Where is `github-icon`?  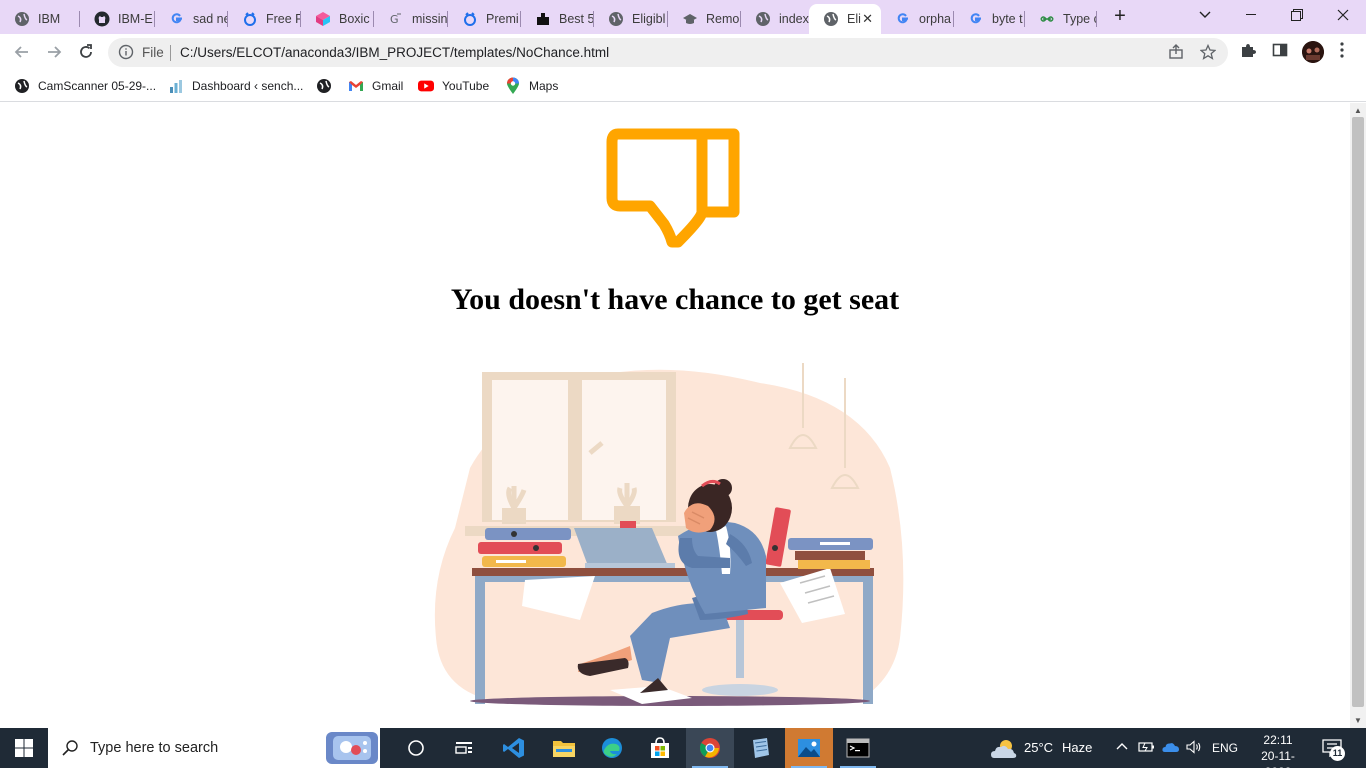
github-icon is located at coordinates (102, 19).